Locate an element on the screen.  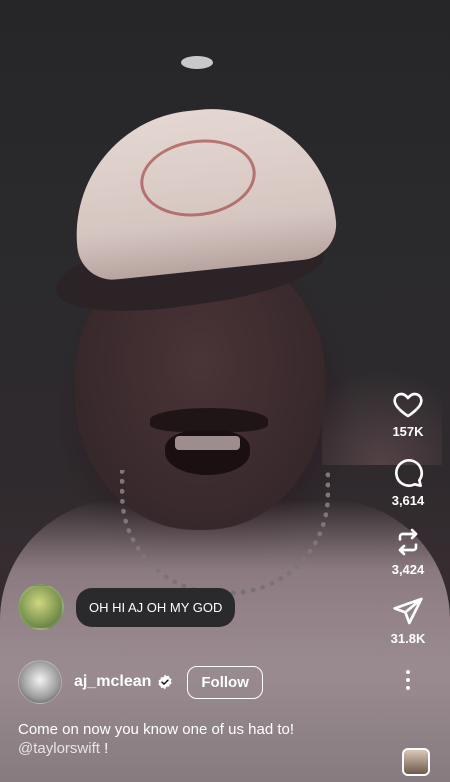
author-row: aj_mclean Follow is located at coordinates (140, 682).